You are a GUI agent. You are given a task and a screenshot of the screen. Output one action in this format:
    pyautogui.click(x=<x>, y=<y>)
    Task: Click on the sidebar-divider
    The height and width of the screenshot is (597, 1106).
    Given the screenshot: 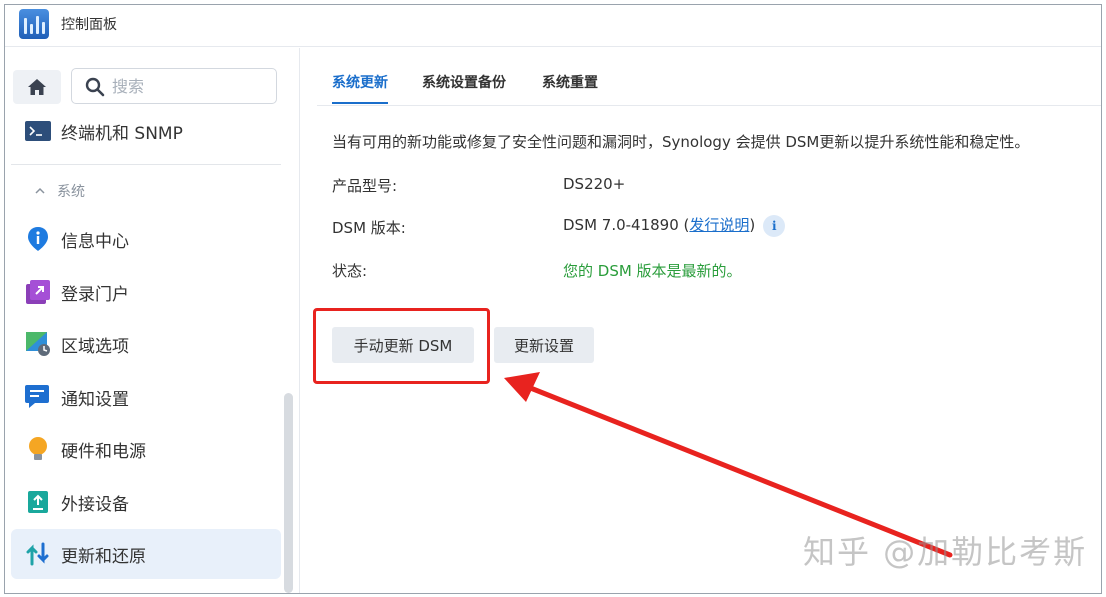 What is the action you would take?
    pyautogui.click(x=146, y=164)
    